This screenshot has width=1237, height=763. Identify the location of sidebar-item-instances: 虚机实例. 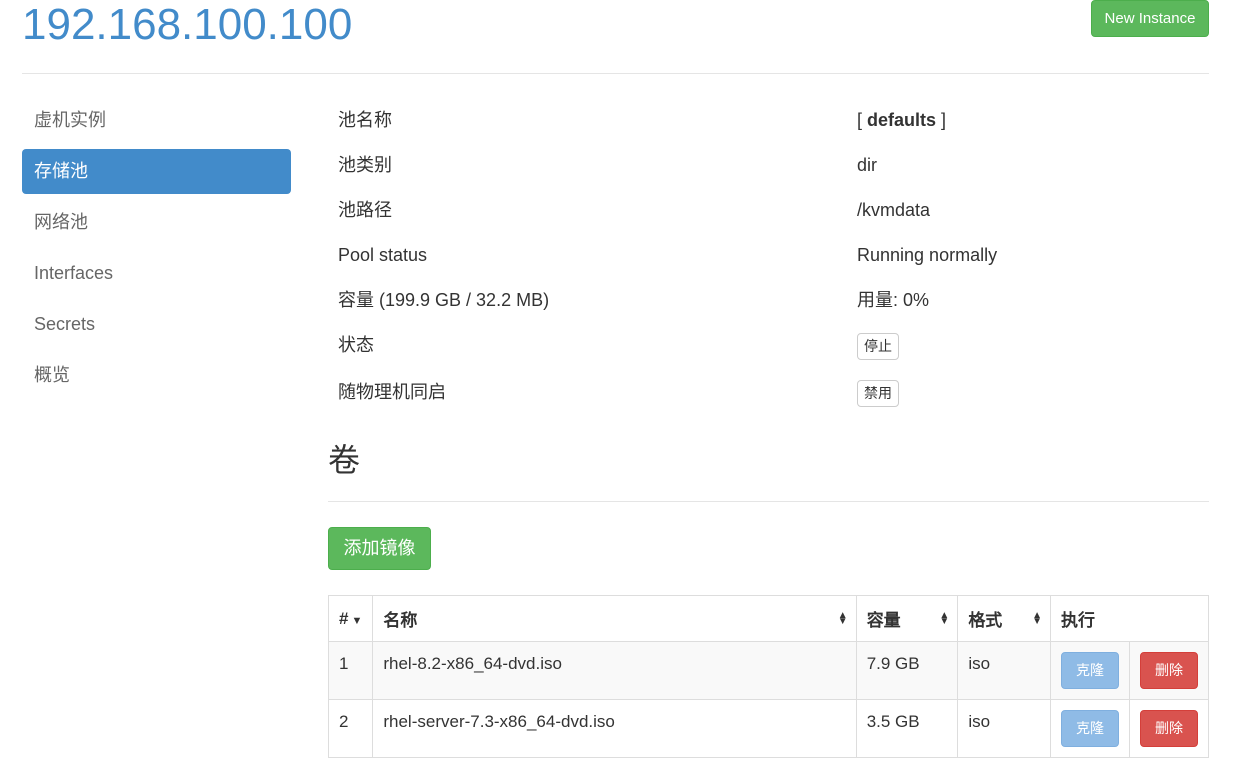
(156, 120).